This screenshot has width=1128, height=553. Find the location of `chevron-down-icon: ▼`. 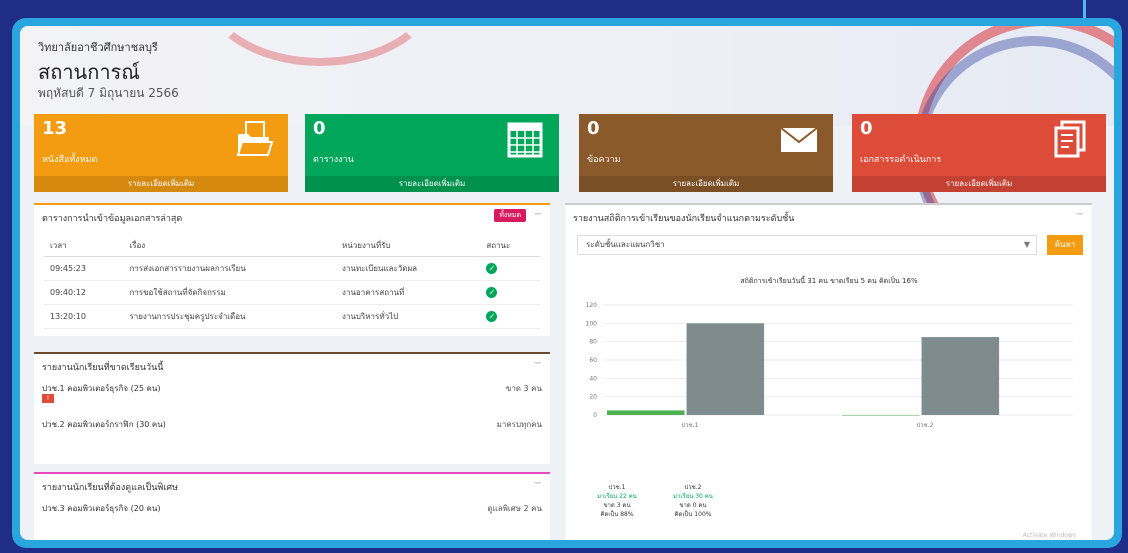

chevron-down-icon: ▼ is located at coordinates (1026, 244).